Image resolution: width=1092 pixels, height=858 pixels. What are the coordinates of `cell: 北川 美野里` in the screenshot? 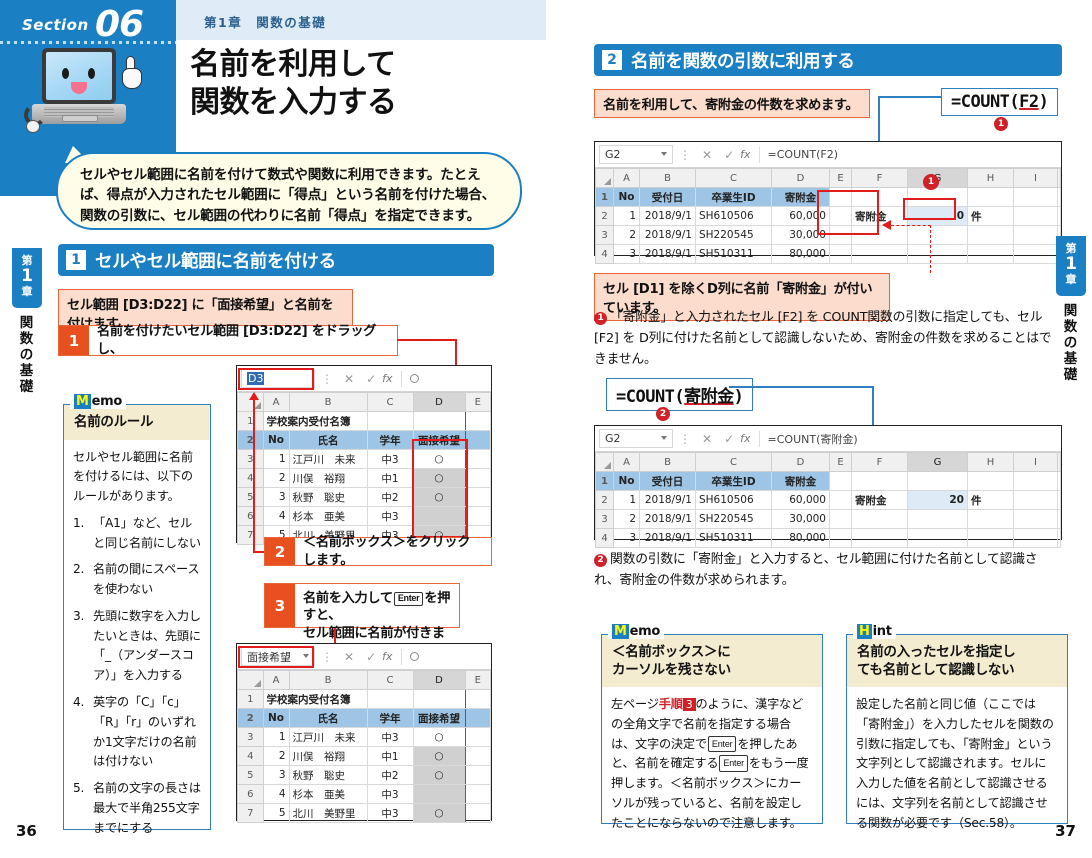 It's located at (328, 813).